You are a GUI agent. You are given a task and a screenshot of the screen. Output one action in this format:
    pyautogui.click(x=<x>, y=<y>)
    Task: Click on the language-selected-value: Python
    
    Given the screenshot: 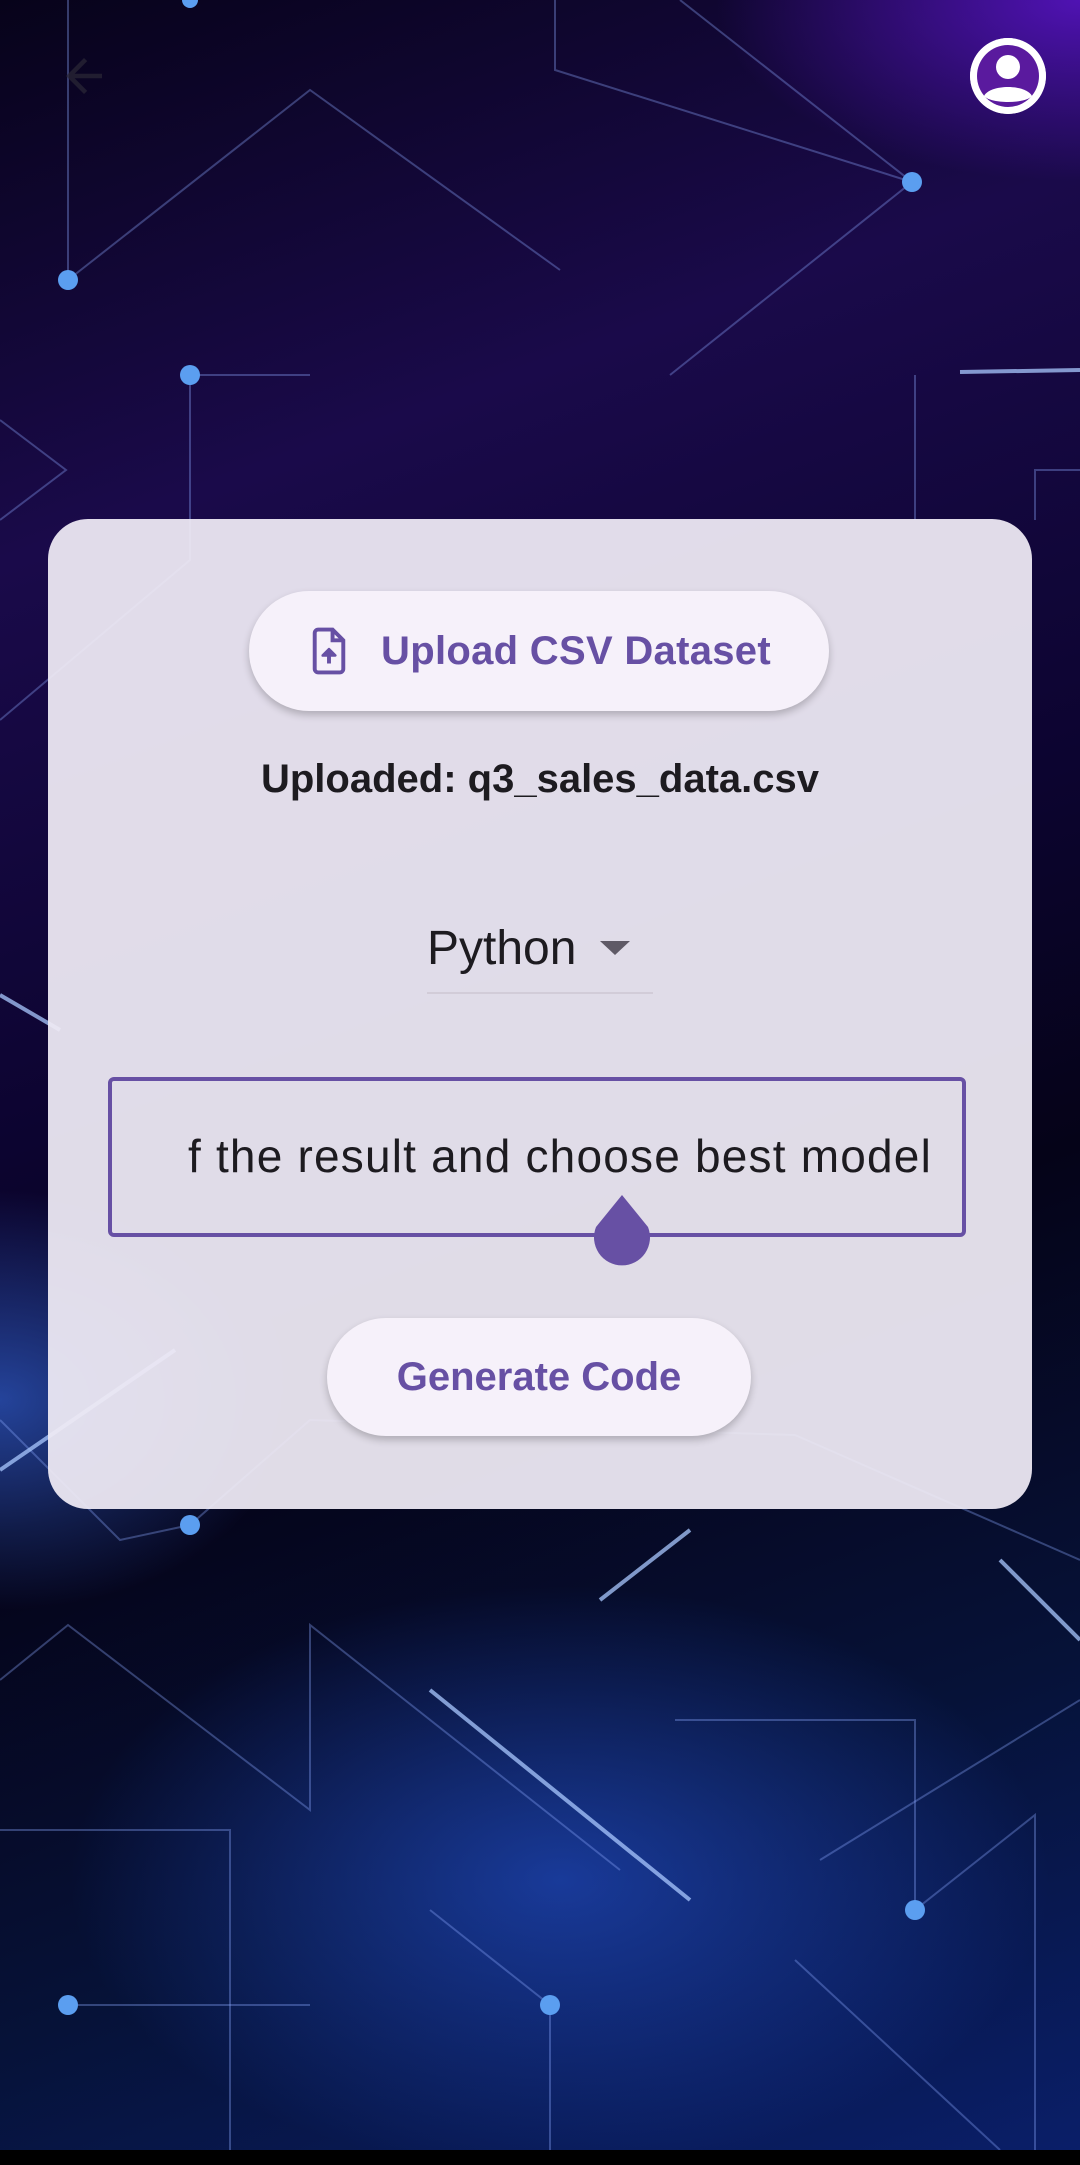 What is the action you would take?
    pyautogui.click(x=502, y=948)
    